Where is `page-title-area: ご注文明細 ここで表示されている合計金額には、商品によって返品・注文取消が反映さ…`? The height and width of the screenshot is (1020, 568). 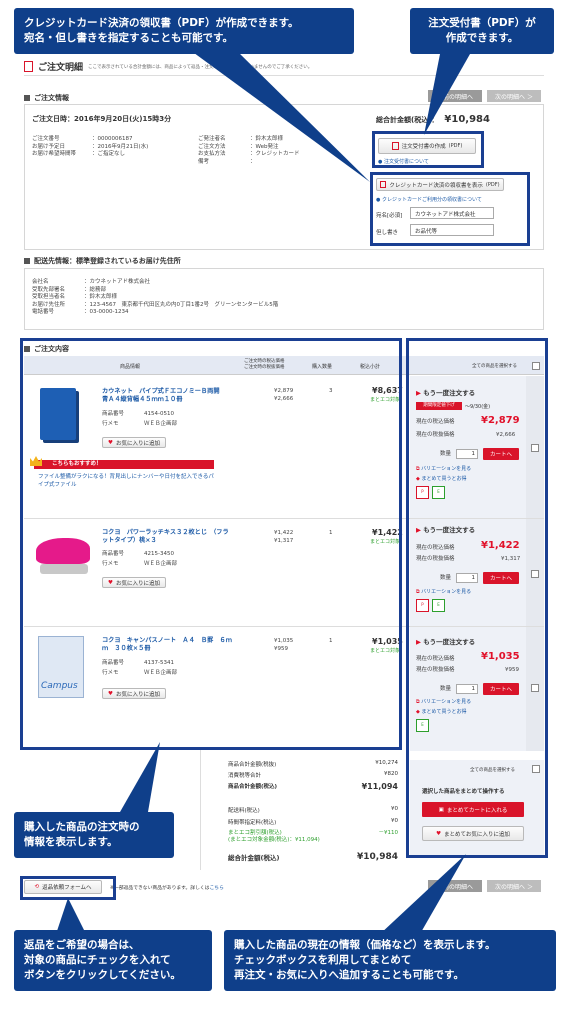
page-title-area: ご注文明細 ここで表示されている合計金額には、商品によって返品・注文取消が反映さ… is located at coordinates (284, 67).